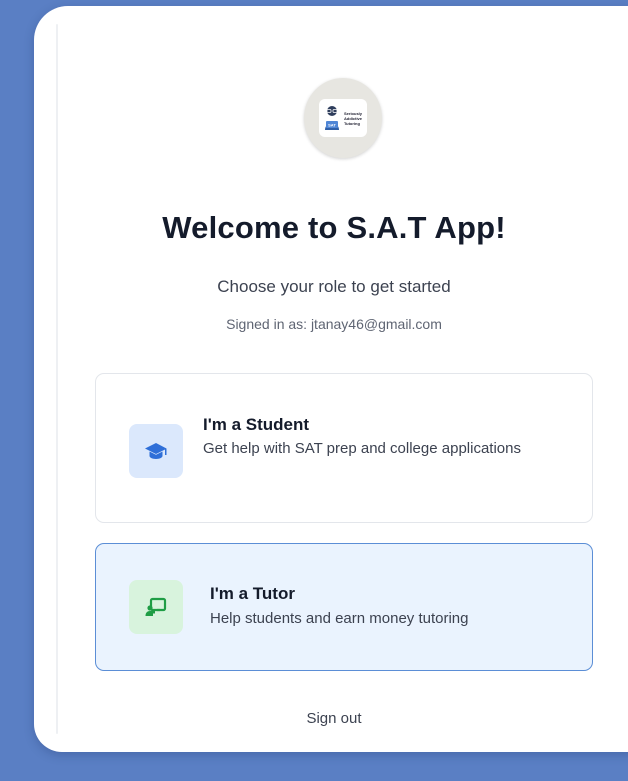 Image resolution: width=628 pixels, height=781 pixels. I want to click on logo-wordmark: Seriously Addictive Tutoring, so click(355, 118).